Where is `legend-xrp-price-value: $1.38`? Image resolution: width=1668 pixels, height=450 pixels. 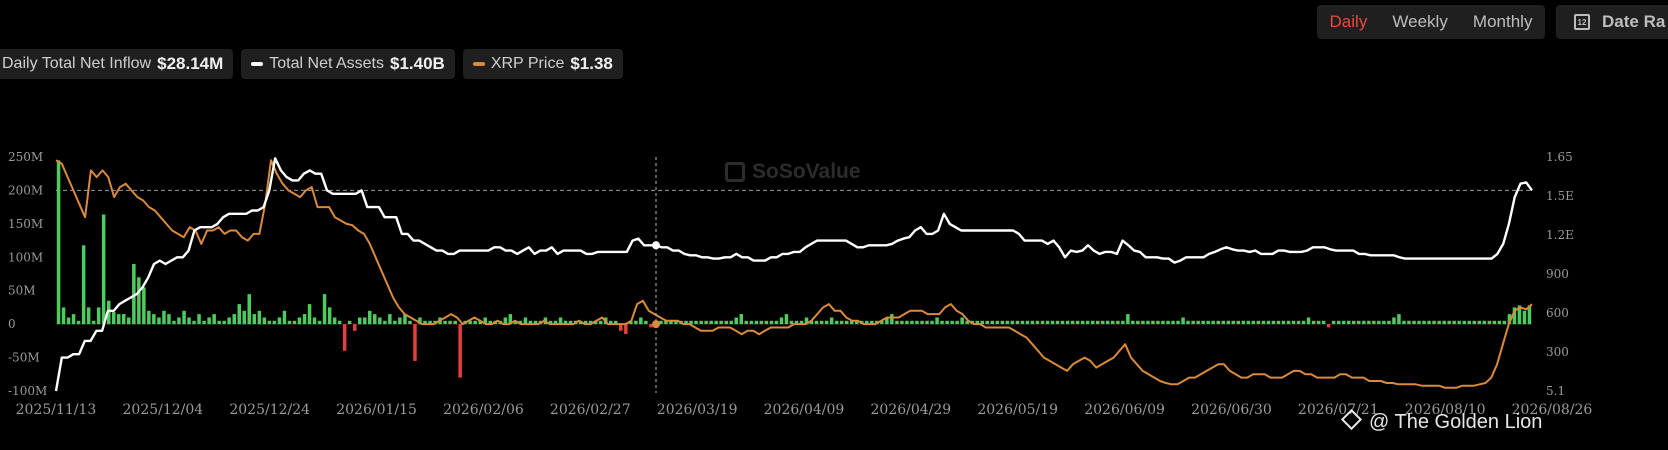
legend-xrp-price-value: $1.38 is located at coordinates (591, 63).